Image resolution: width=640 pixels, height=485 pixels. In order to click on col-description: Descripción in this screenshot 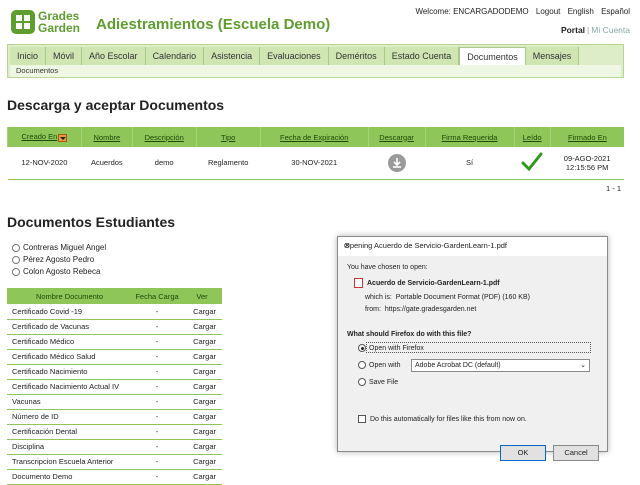, I will do `click(164, 137)`.